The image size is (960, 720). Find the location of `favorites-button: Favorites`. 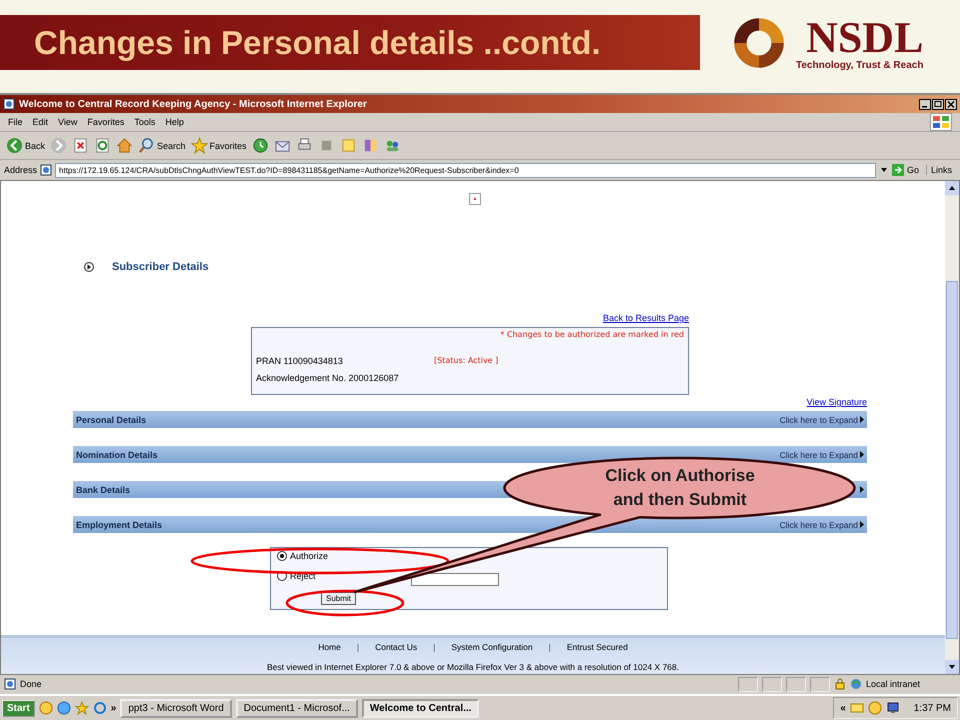

favorites-button: Favorites is located at coordinates (228, 145).